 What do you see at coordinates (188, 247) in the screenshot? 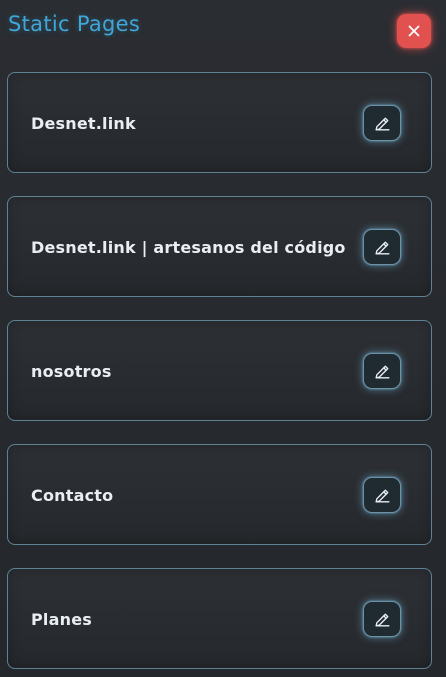
I see `page-title: Desnet.link | artesanos del código` at bounding box center [188, 247].